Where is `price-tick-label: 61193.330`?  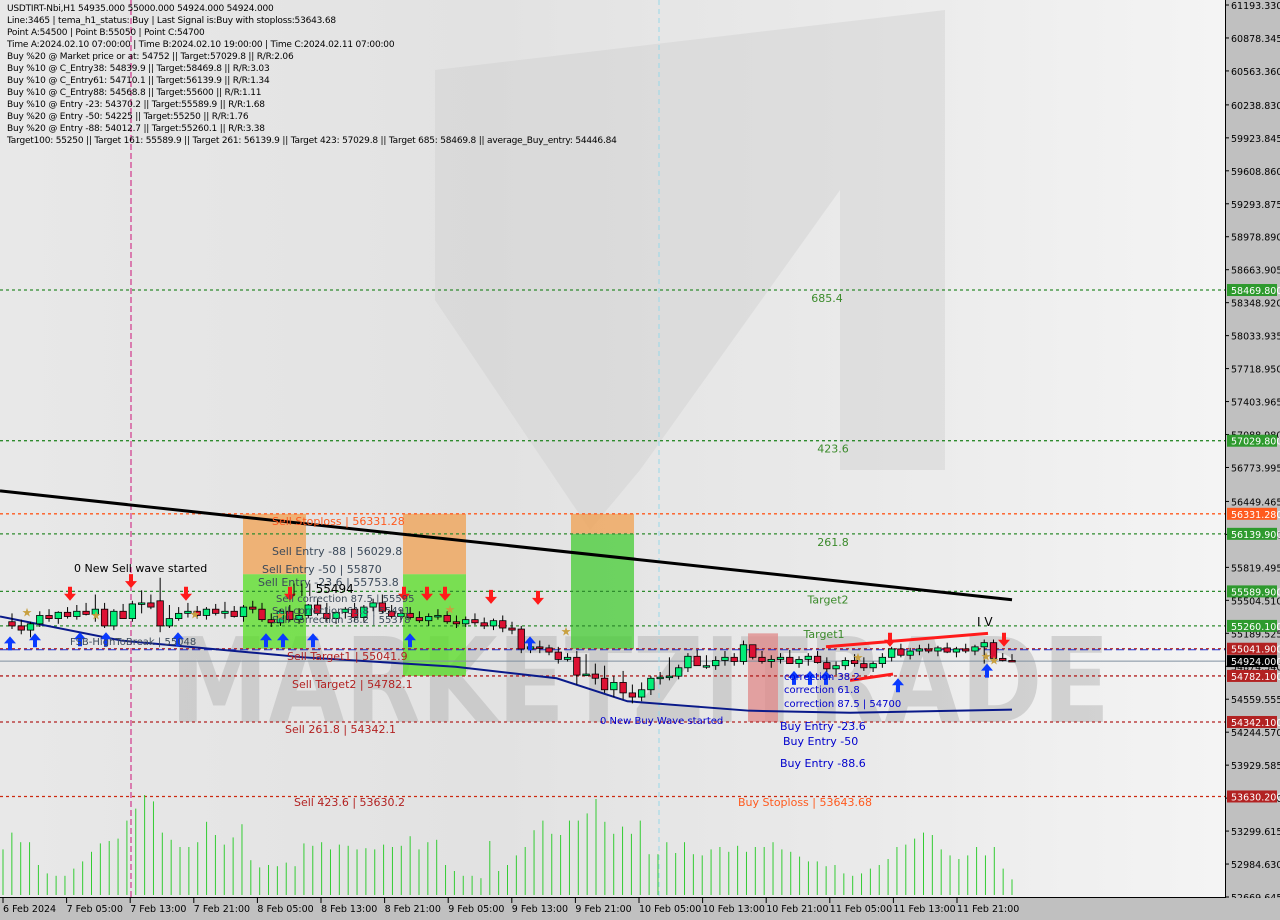
price-tick-label: 61193.330 is located at coordinates (1255, 6).